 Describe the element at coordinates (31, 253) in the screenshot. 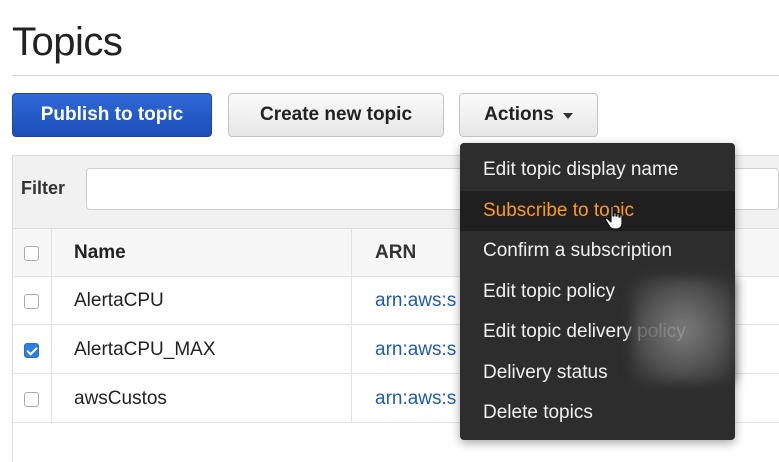

I see `select-all-checkbox` at that location.